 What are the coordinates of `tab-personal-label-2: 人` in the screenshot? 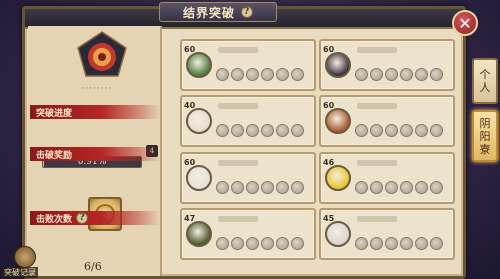 It's located at (485, 87).